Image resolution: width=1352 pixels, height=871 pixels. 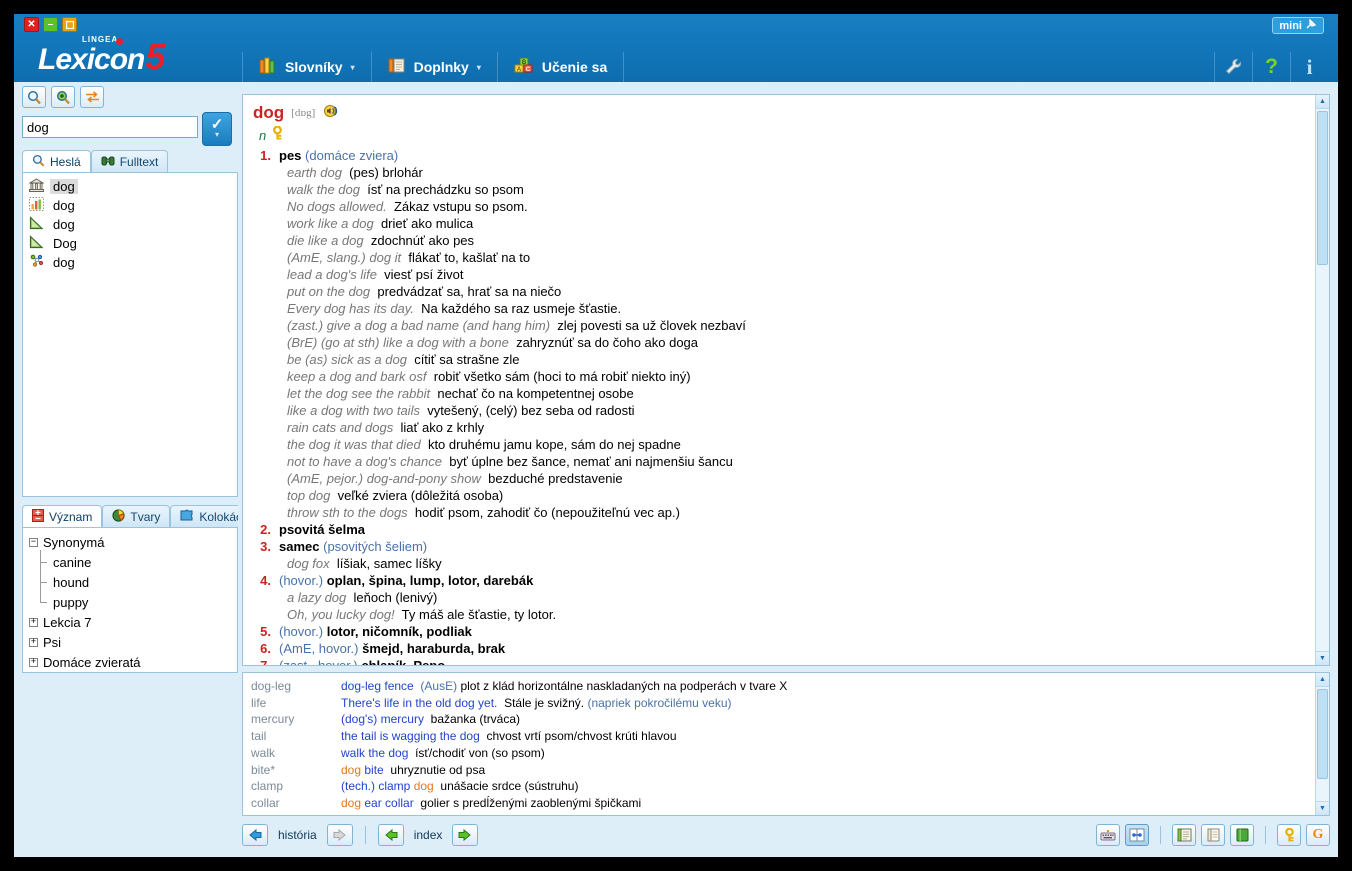 I want to click on tab-tvary: Tvary, so click(x=136, y=516).